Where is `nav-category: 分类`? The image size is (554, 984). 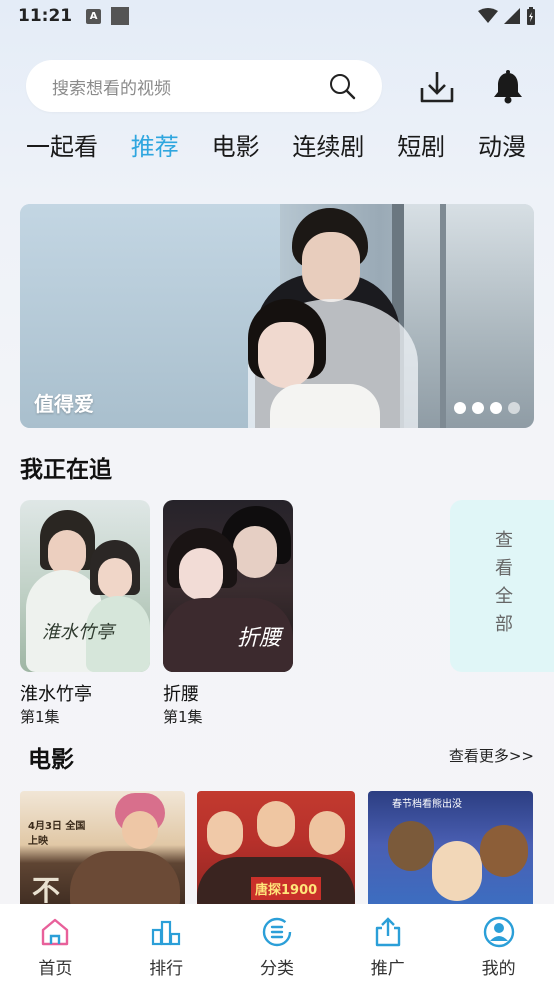 nav-category: 分类 is located at coordinates (277, 944).